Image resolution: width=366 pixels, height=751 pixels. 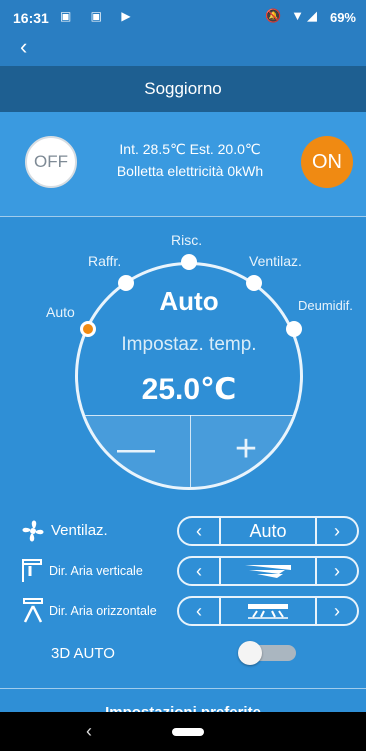 I want to click on fan-speed-selector: ‹ Auto ›, so click(x=268, y=531).